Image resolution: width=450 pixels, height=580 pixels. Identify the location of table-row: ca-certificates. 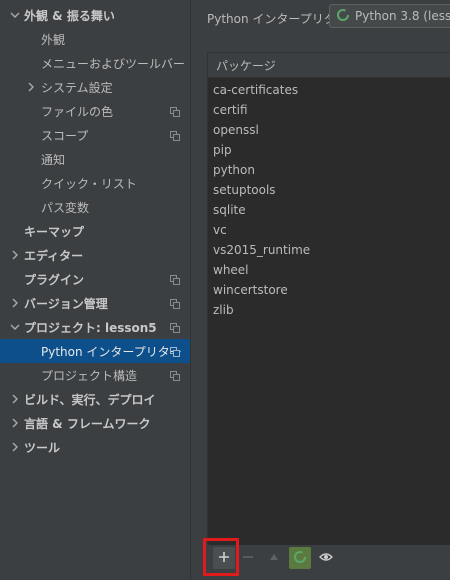
(255, 90).